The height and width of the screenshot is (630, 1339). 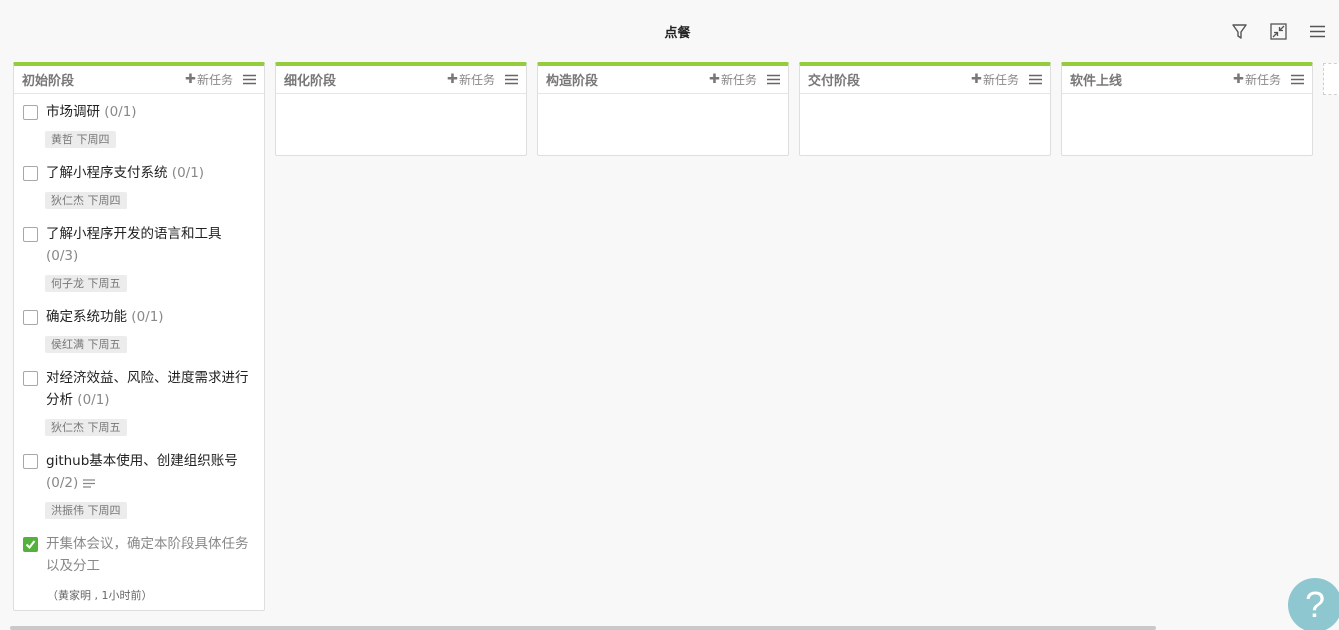 I want to click on menu-icon, so click(x=1317, y=31).